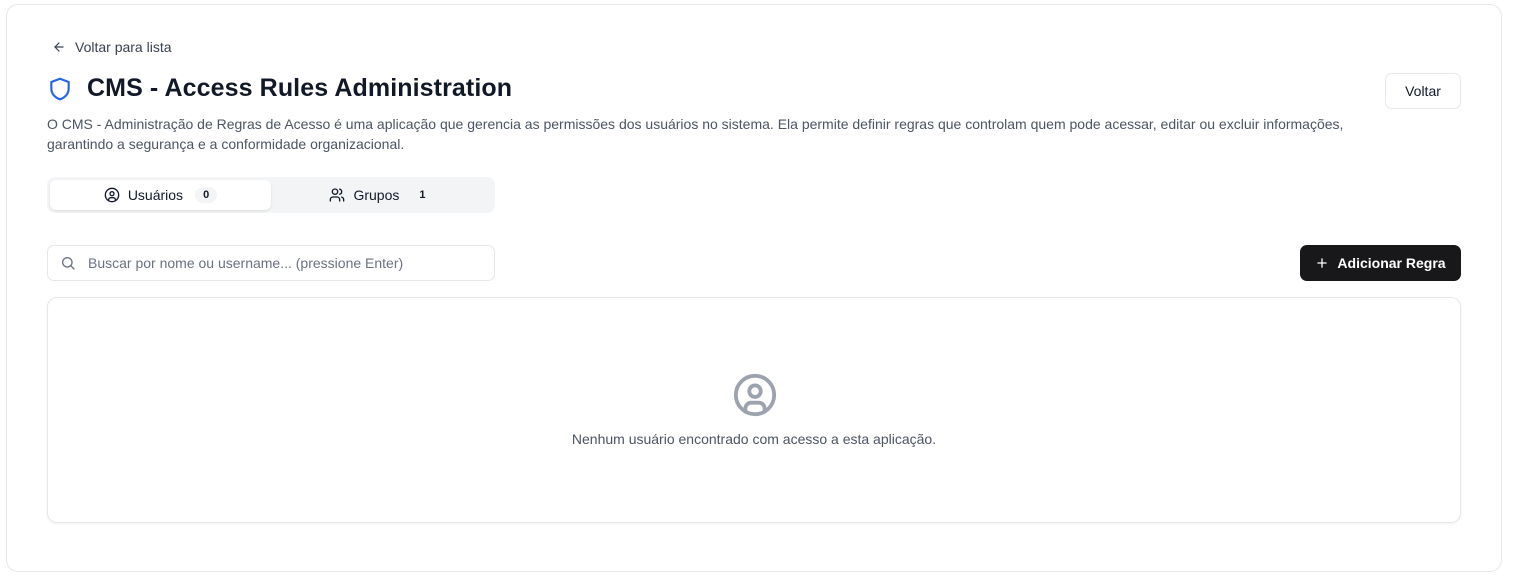  Describe the element at coordinates (155, 195) in the screenshot. I see `tab-usuarios-label: Usuários` at that location.